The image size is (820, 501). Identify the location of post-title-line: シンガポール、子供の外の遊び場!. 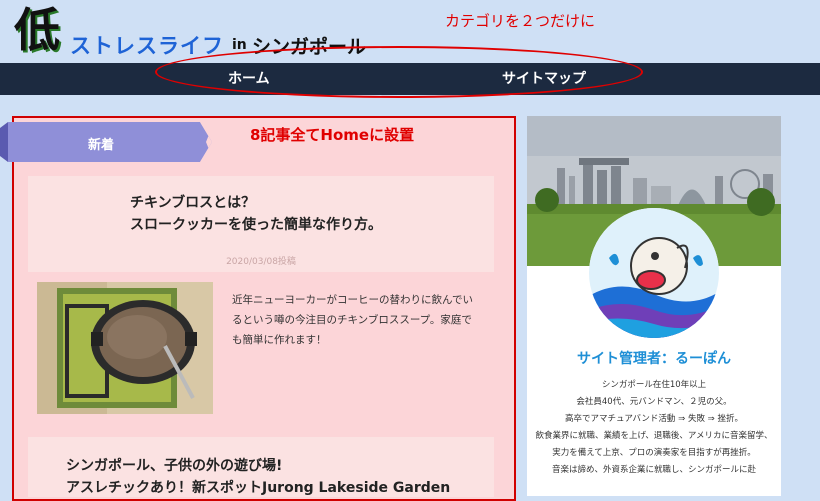
(174, 466).